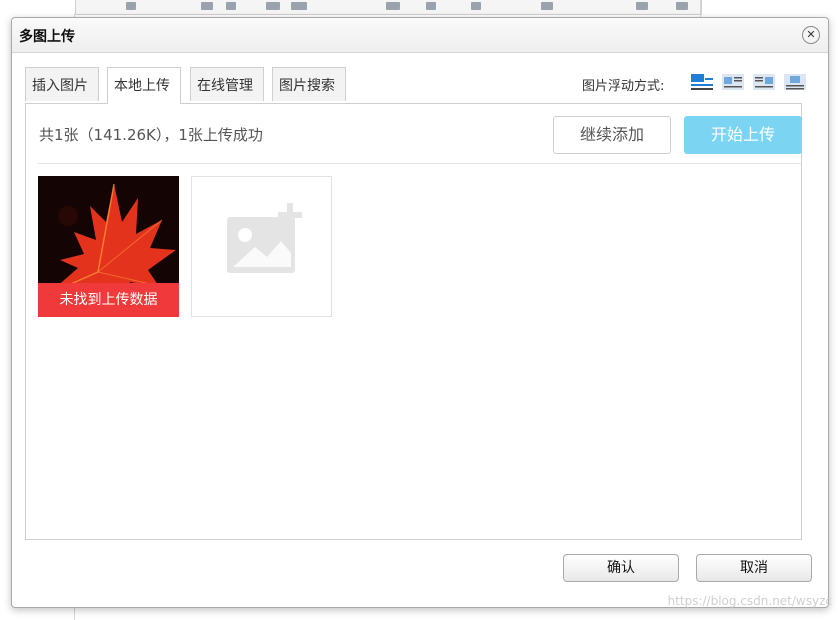  What do you see at coordinates (811, 35) in the screenshot?
I see `close-icon: ✕` at bounding box center [811, 35].